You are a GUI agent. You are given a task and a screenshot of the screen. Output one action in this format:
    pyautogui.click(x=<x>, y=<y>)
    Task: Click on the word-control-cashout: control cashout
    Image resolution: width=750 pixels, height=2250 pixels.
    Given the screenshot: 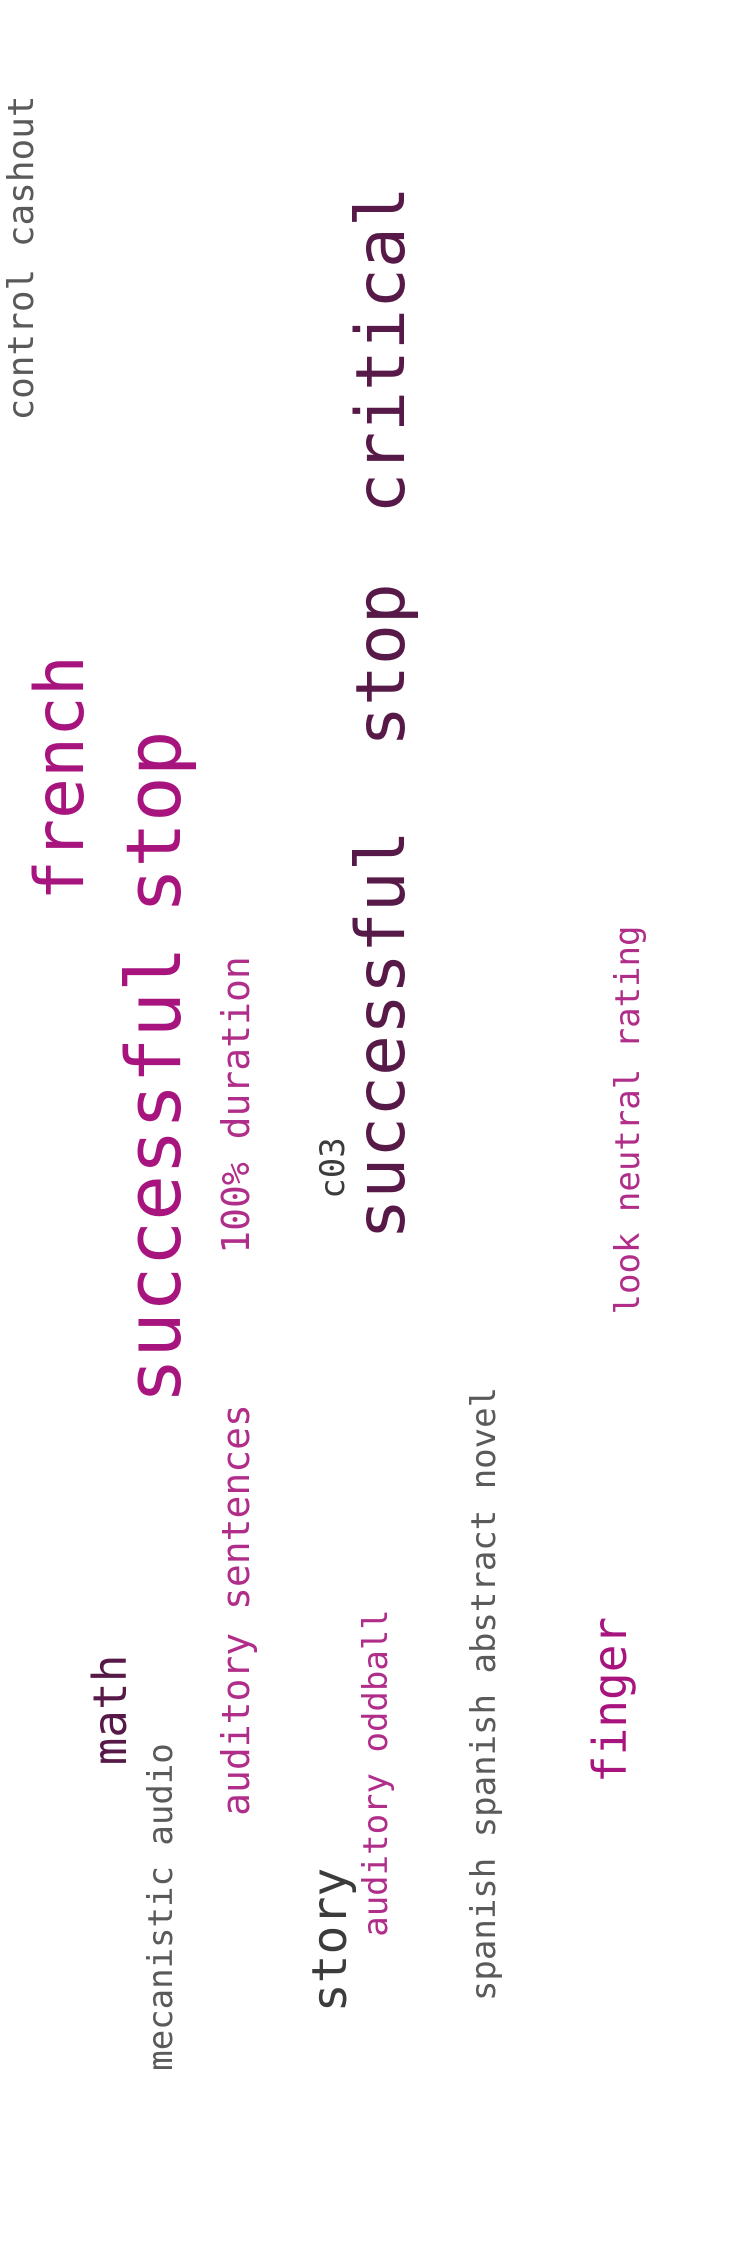 What is the action you would take?
    pyautogui.click(x=21, y=258)
    